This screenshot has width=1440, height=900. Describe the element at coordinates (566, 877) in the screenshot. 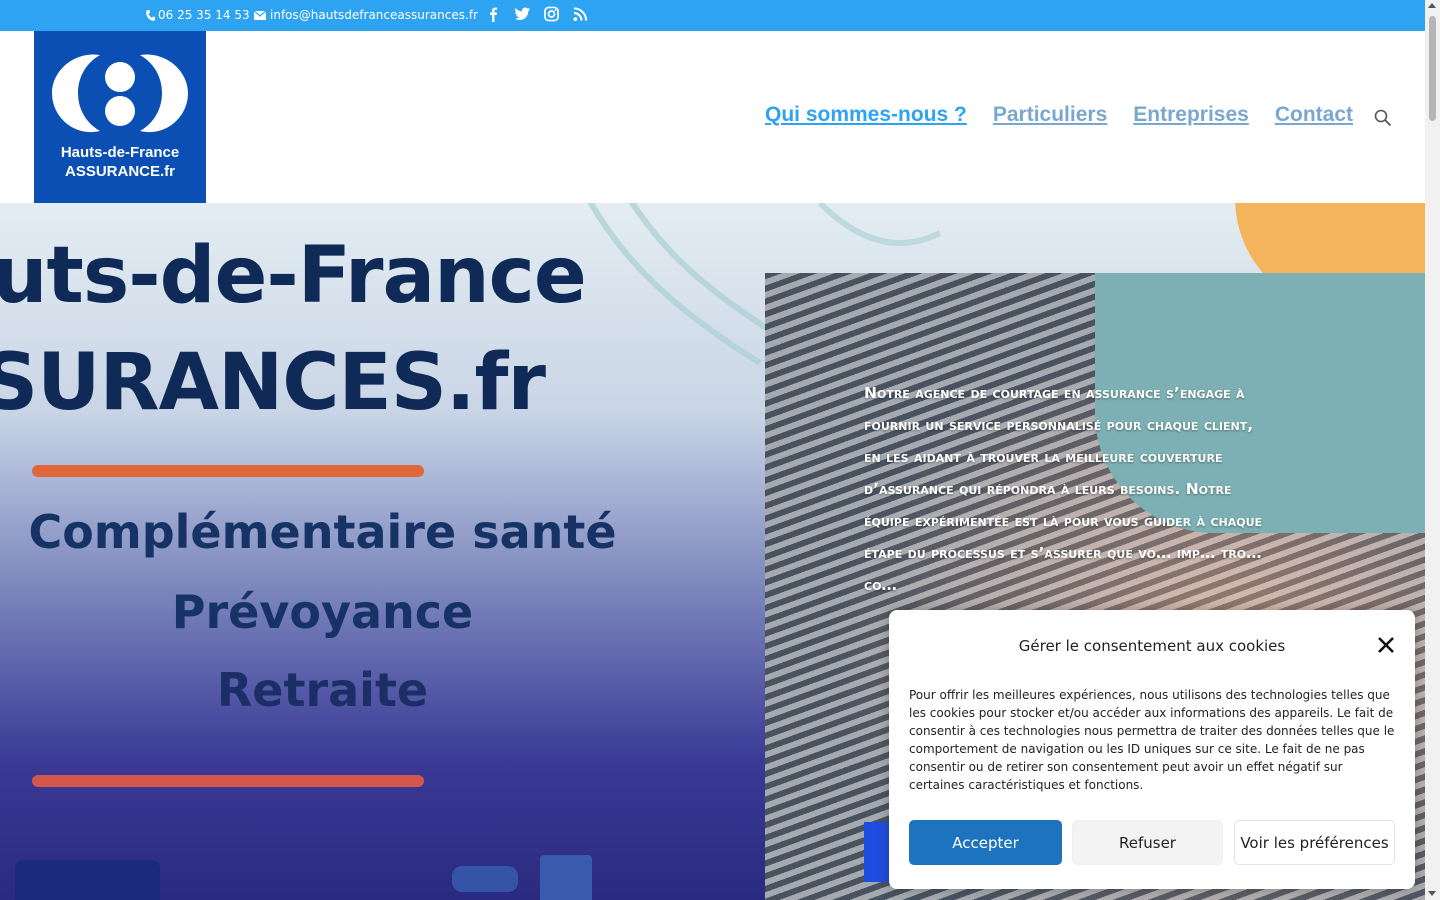

I see `decorative-card` at that location.